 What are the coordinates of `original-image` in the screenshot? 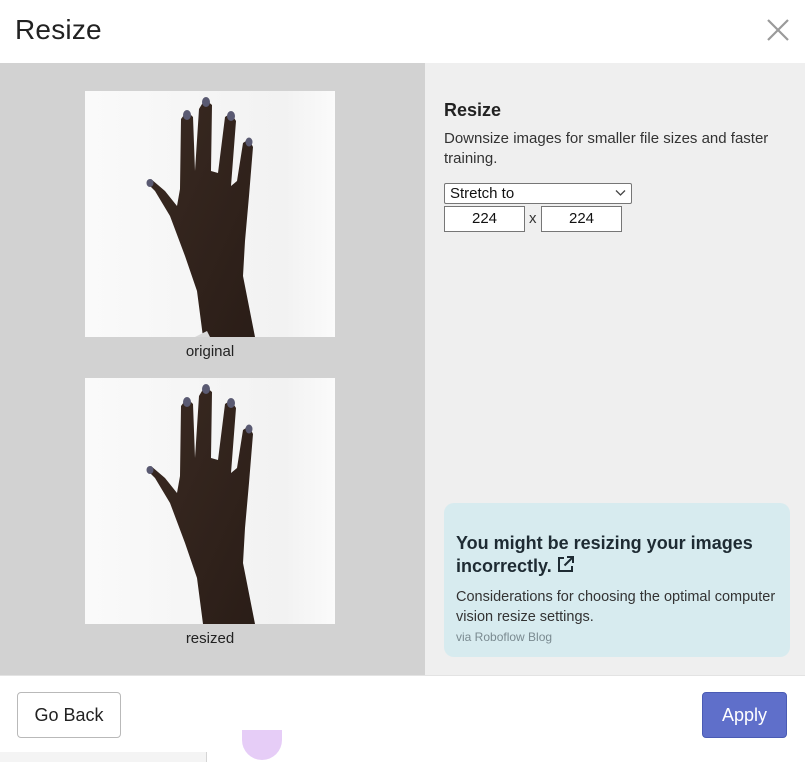 It's located at (210, 214).